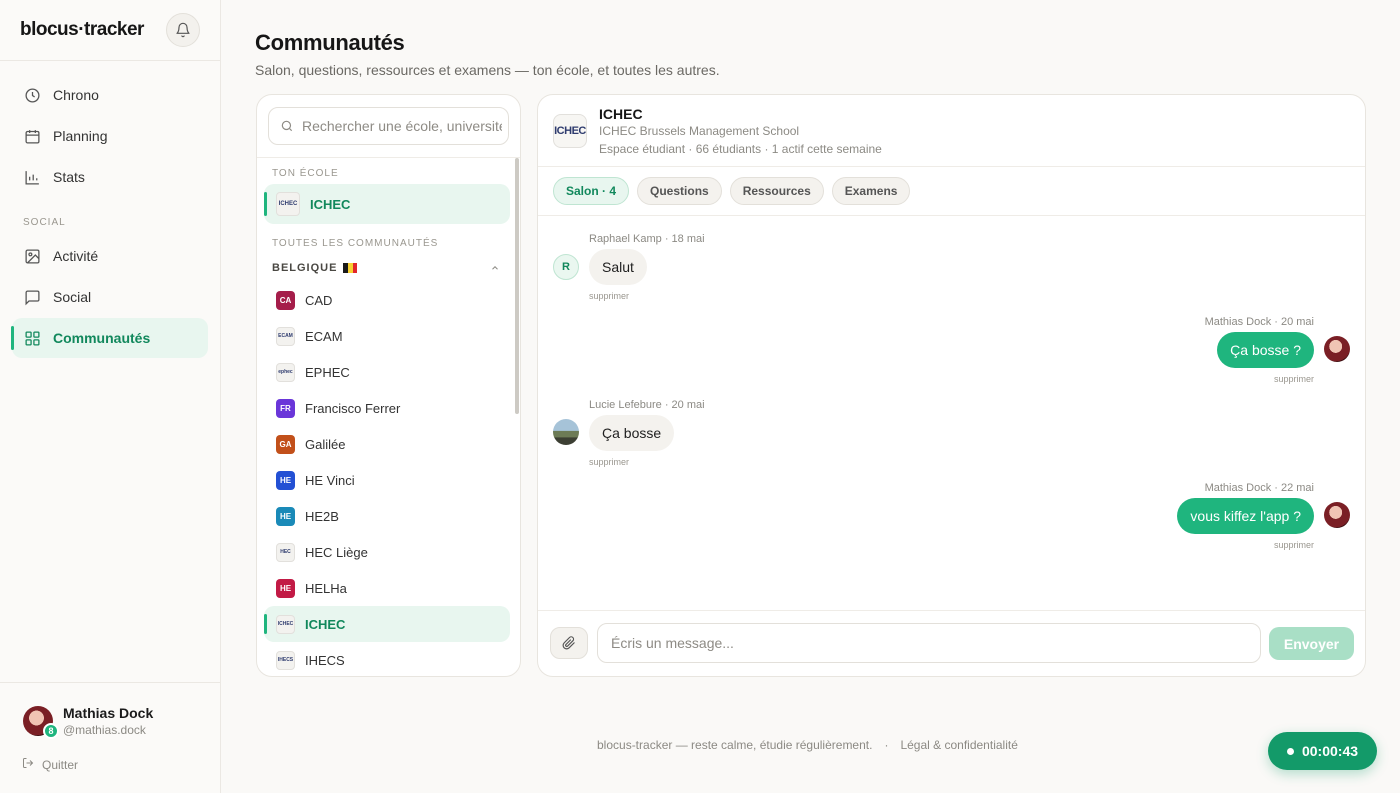 The image size is (1400, 793). I want to click on school-item: ECAM ECAM, so click(387, 336).